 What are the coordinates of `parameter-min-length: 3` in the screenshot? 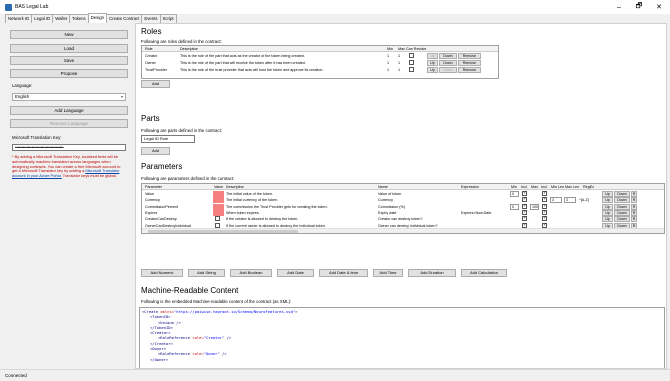 It's located at (556, 200).